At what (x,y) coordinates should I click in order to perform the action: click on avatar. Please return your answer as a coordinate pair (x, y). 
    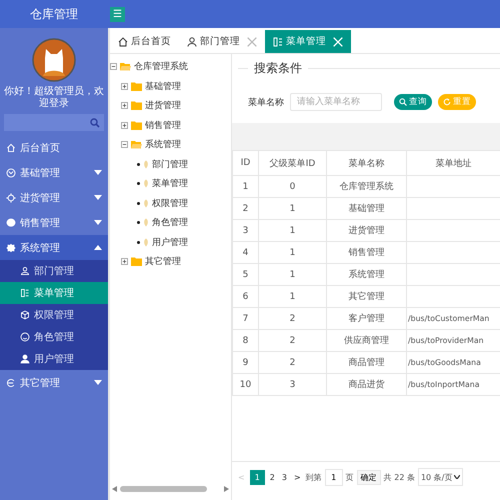
    Looking at the image, I should click on (54, 60).